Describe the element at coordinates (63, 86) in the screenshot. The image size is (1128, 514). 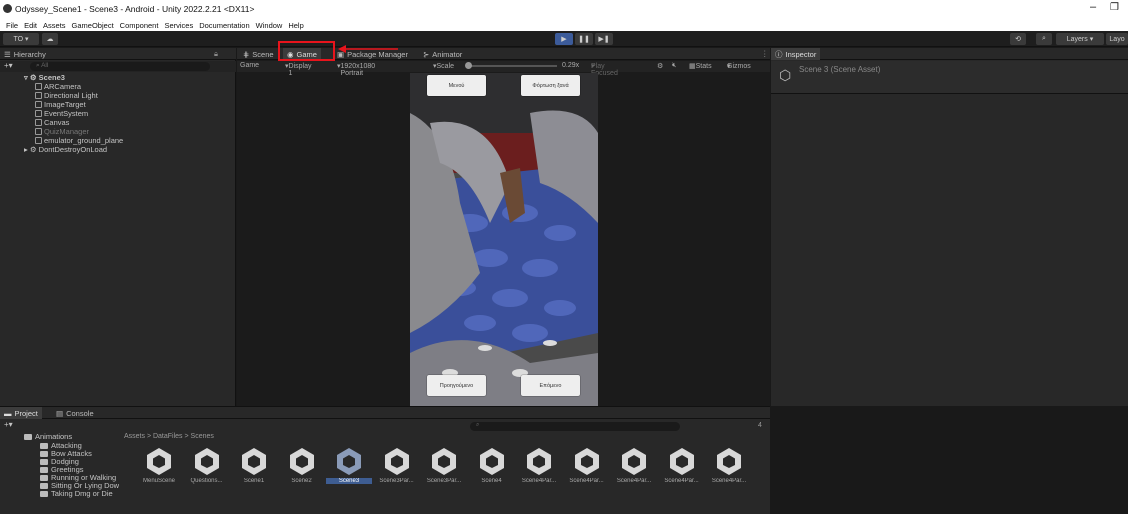
I see `hierarchy-item-label: ARCamera` at that location.